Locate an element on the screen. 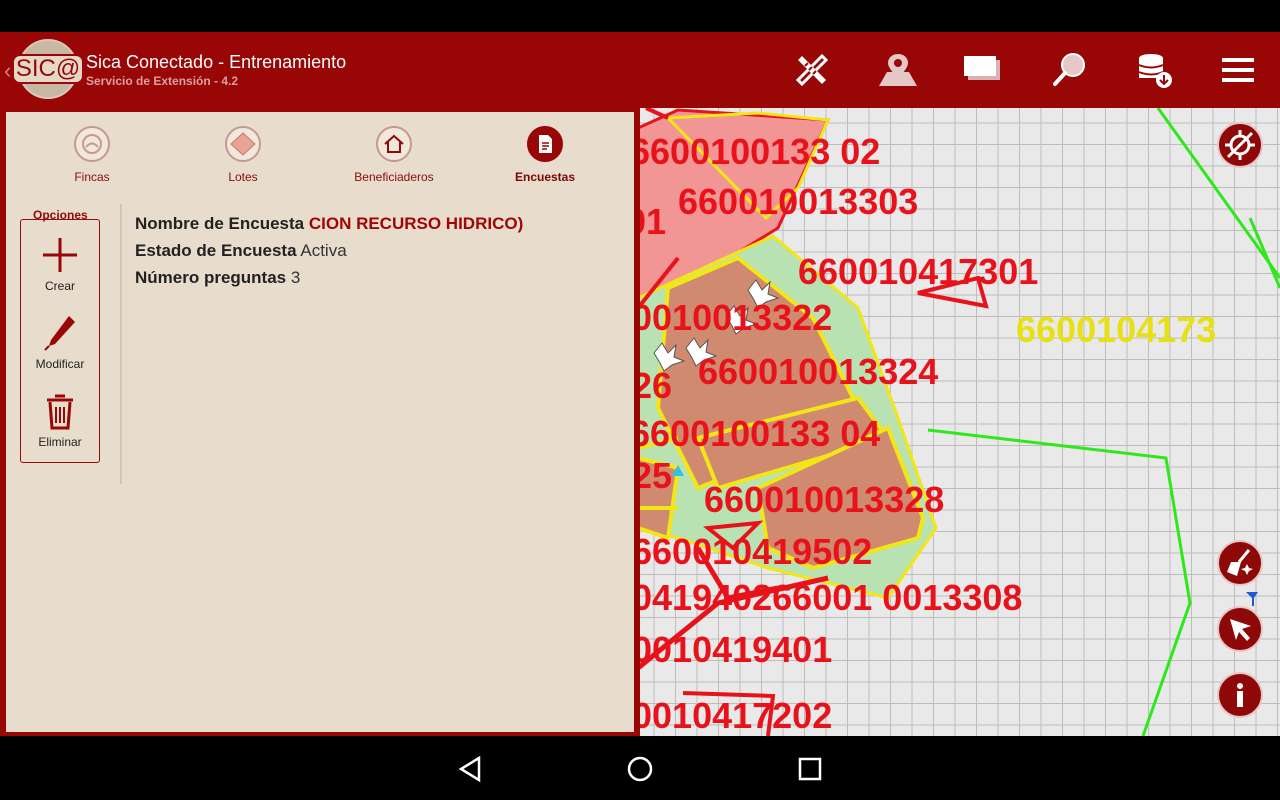 This screenshot has height=800, width=1280. info-icon is located at coordinates (1240, 695).